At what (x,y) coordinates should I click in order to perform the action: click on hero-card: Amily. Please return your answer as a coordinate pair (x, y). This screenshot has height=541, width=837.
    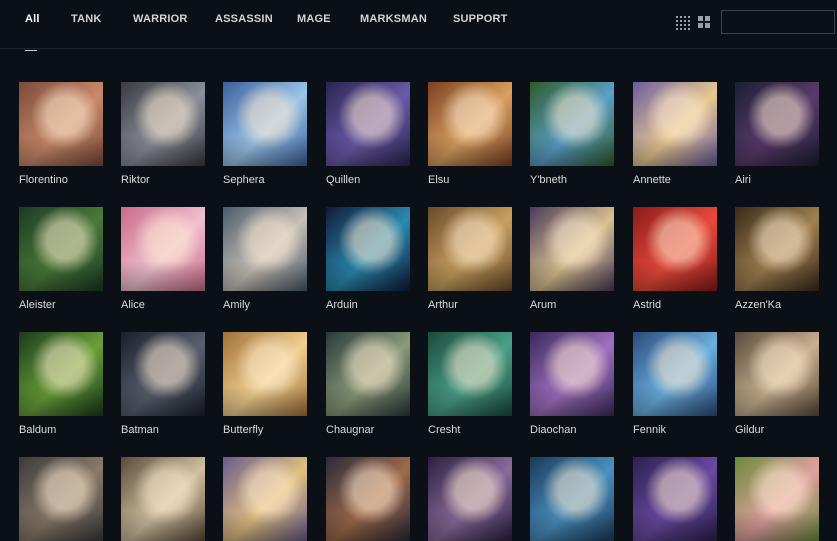
    Looking at the image, I should click on (265, 259).